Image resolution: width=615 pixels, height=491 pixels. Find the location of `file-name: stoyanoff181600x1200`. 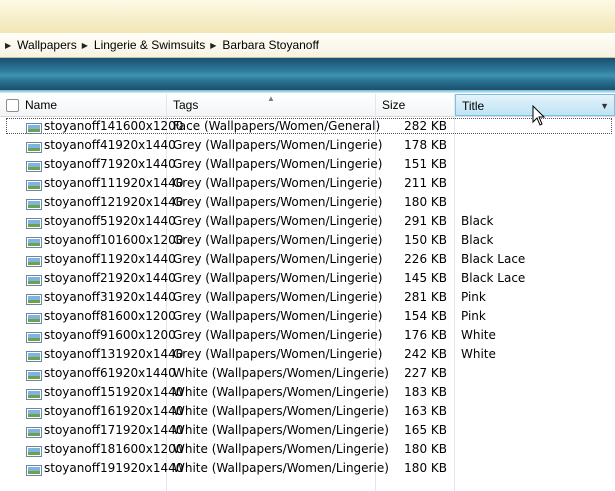

file-name: stoyanoff181600x1200 is located at coordinates (113, 449).